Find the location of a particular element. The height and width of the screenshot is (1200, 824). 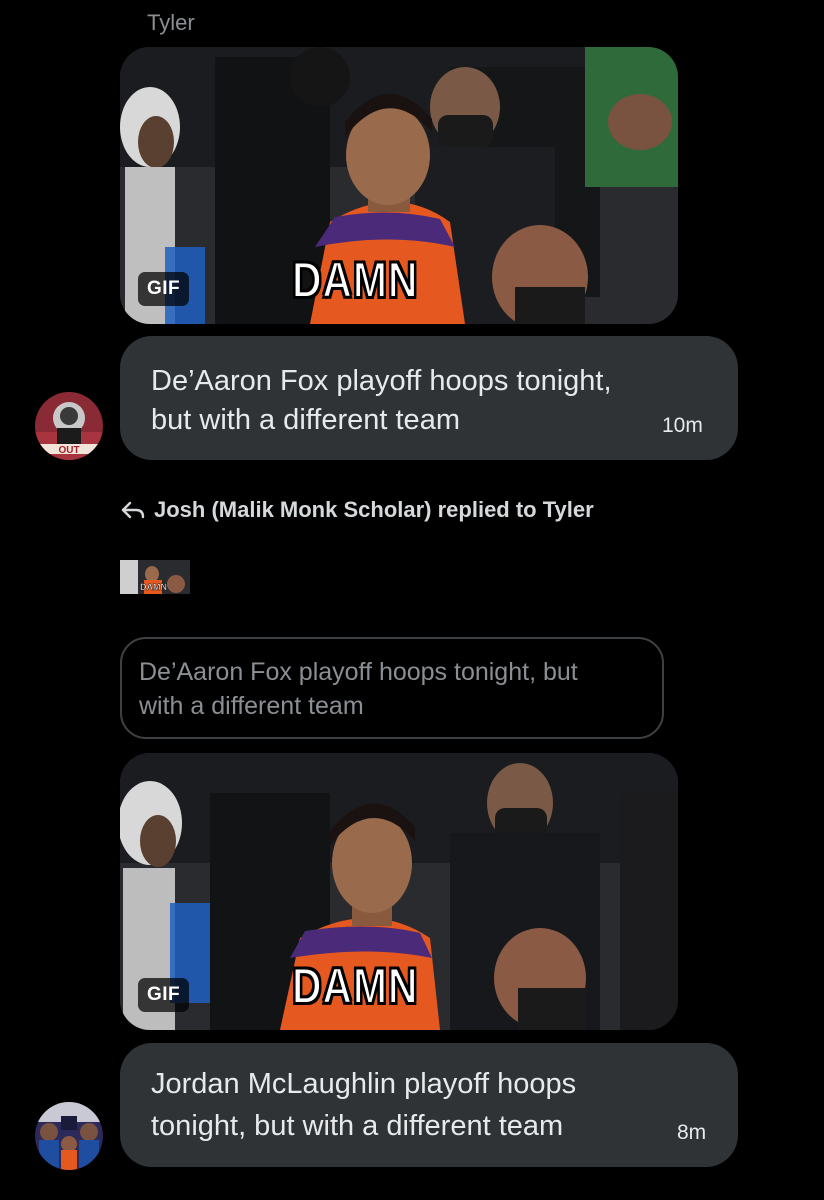

avatar: OUT is located at coordinates (69, 426).